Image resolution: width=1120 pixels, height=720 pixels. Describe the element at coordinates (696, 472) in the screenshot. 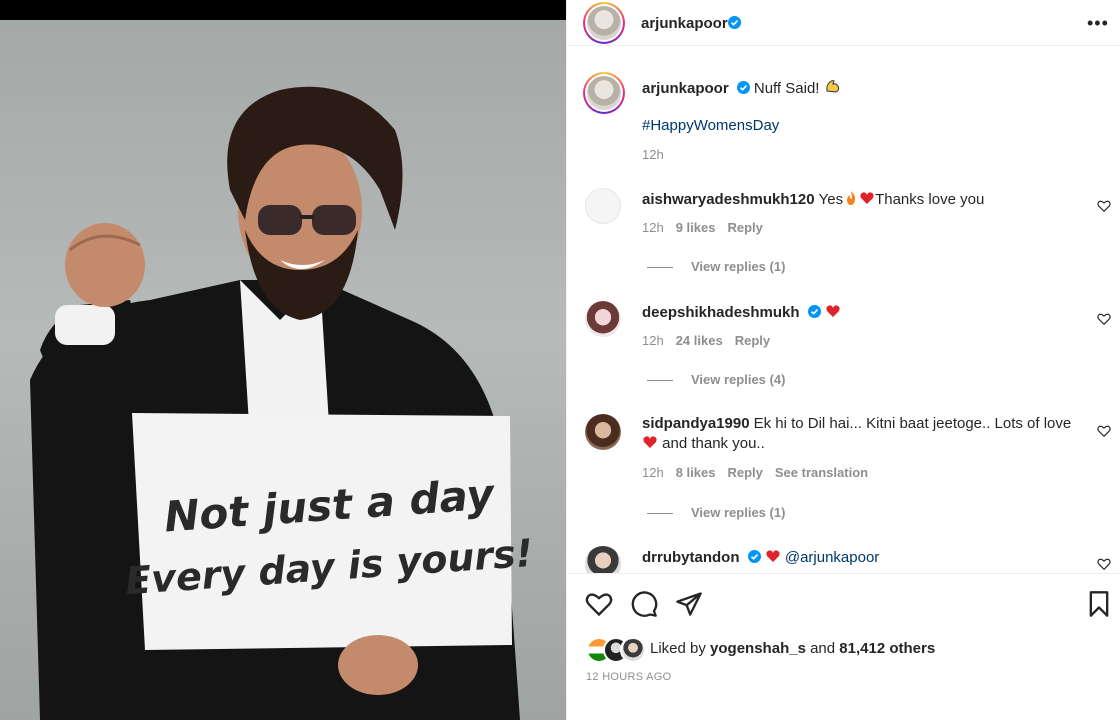

I see `comment-likes: 8 likes` at that location.